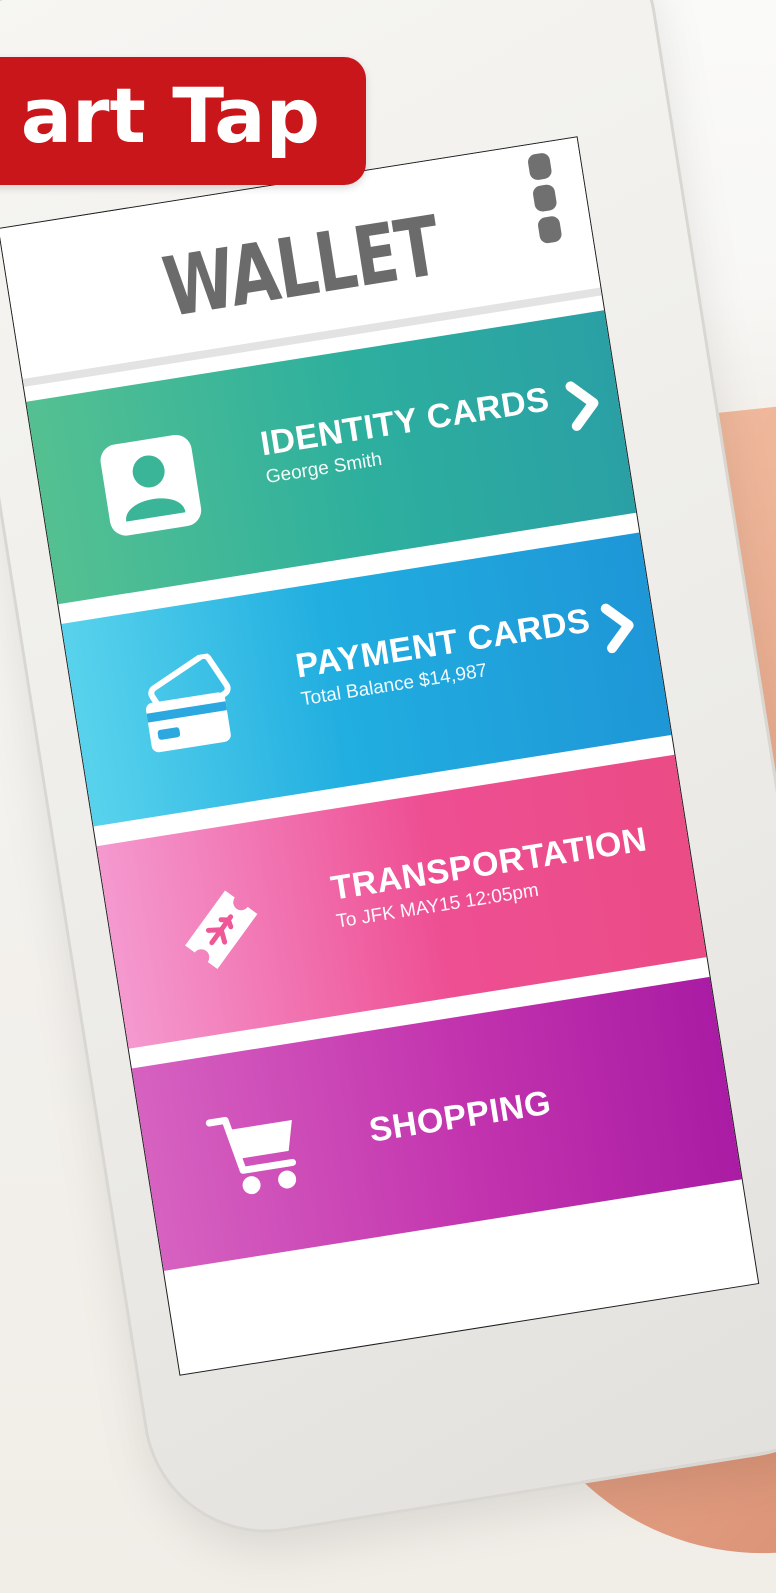  Describe the element at coordinates (547, 200) in the screenshot. I see `more-vertical-icon` at that location.